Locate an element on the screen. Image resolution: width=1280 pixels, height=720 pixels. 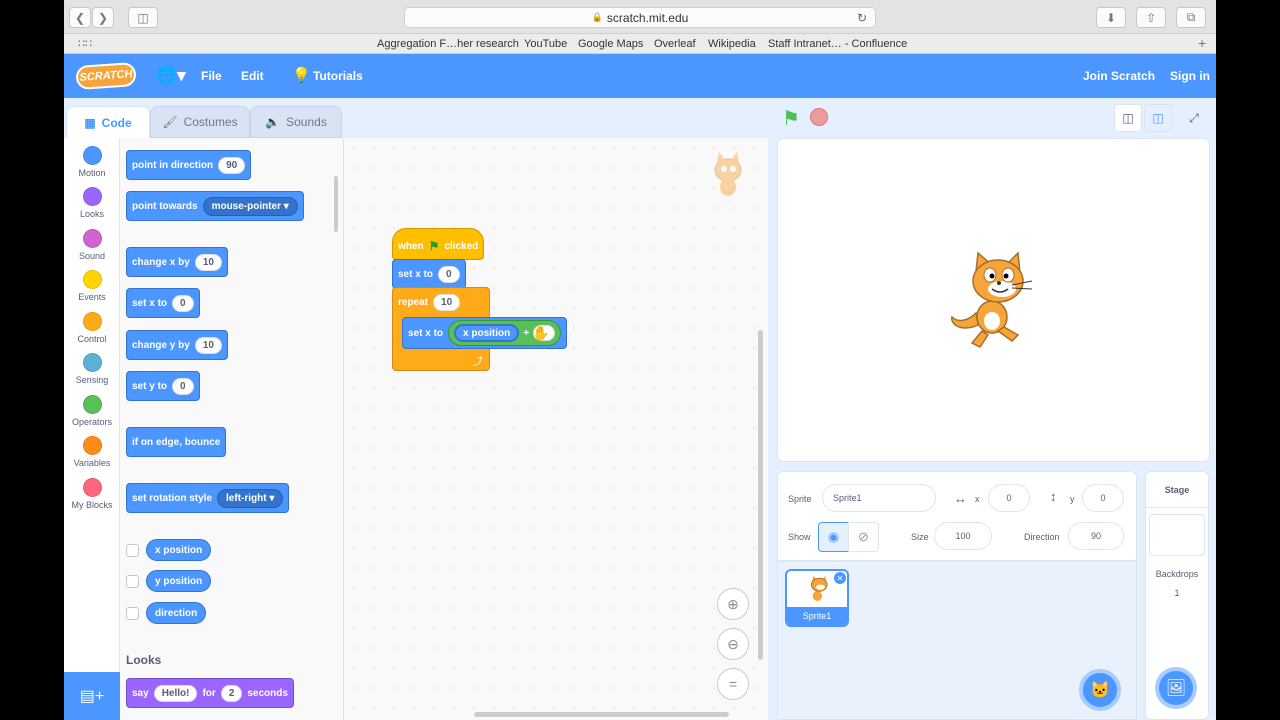
category-label: Operators is located at coordinates (92, 422).